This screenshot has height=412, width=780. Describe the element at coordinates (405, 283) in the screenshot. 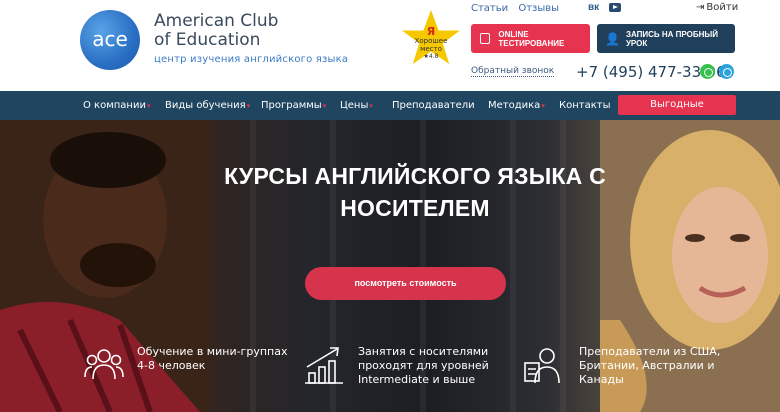

I see `view-prices-button: посмотреть стоимость` at that location.